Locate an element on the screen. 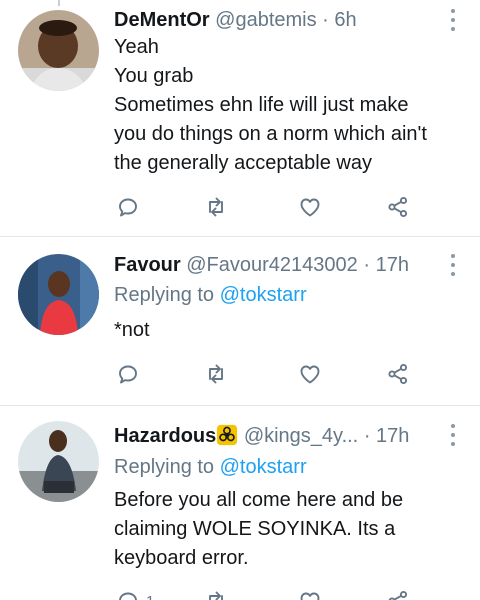  reply-button: 1 is located at coordinates (135, 594).